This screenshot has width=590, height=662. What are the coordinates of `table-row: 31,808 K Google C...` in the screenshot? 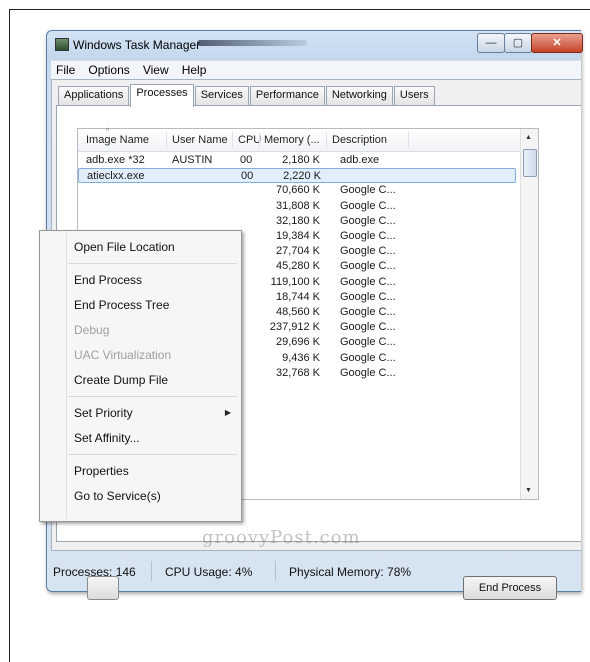 It's located at (297, 206).